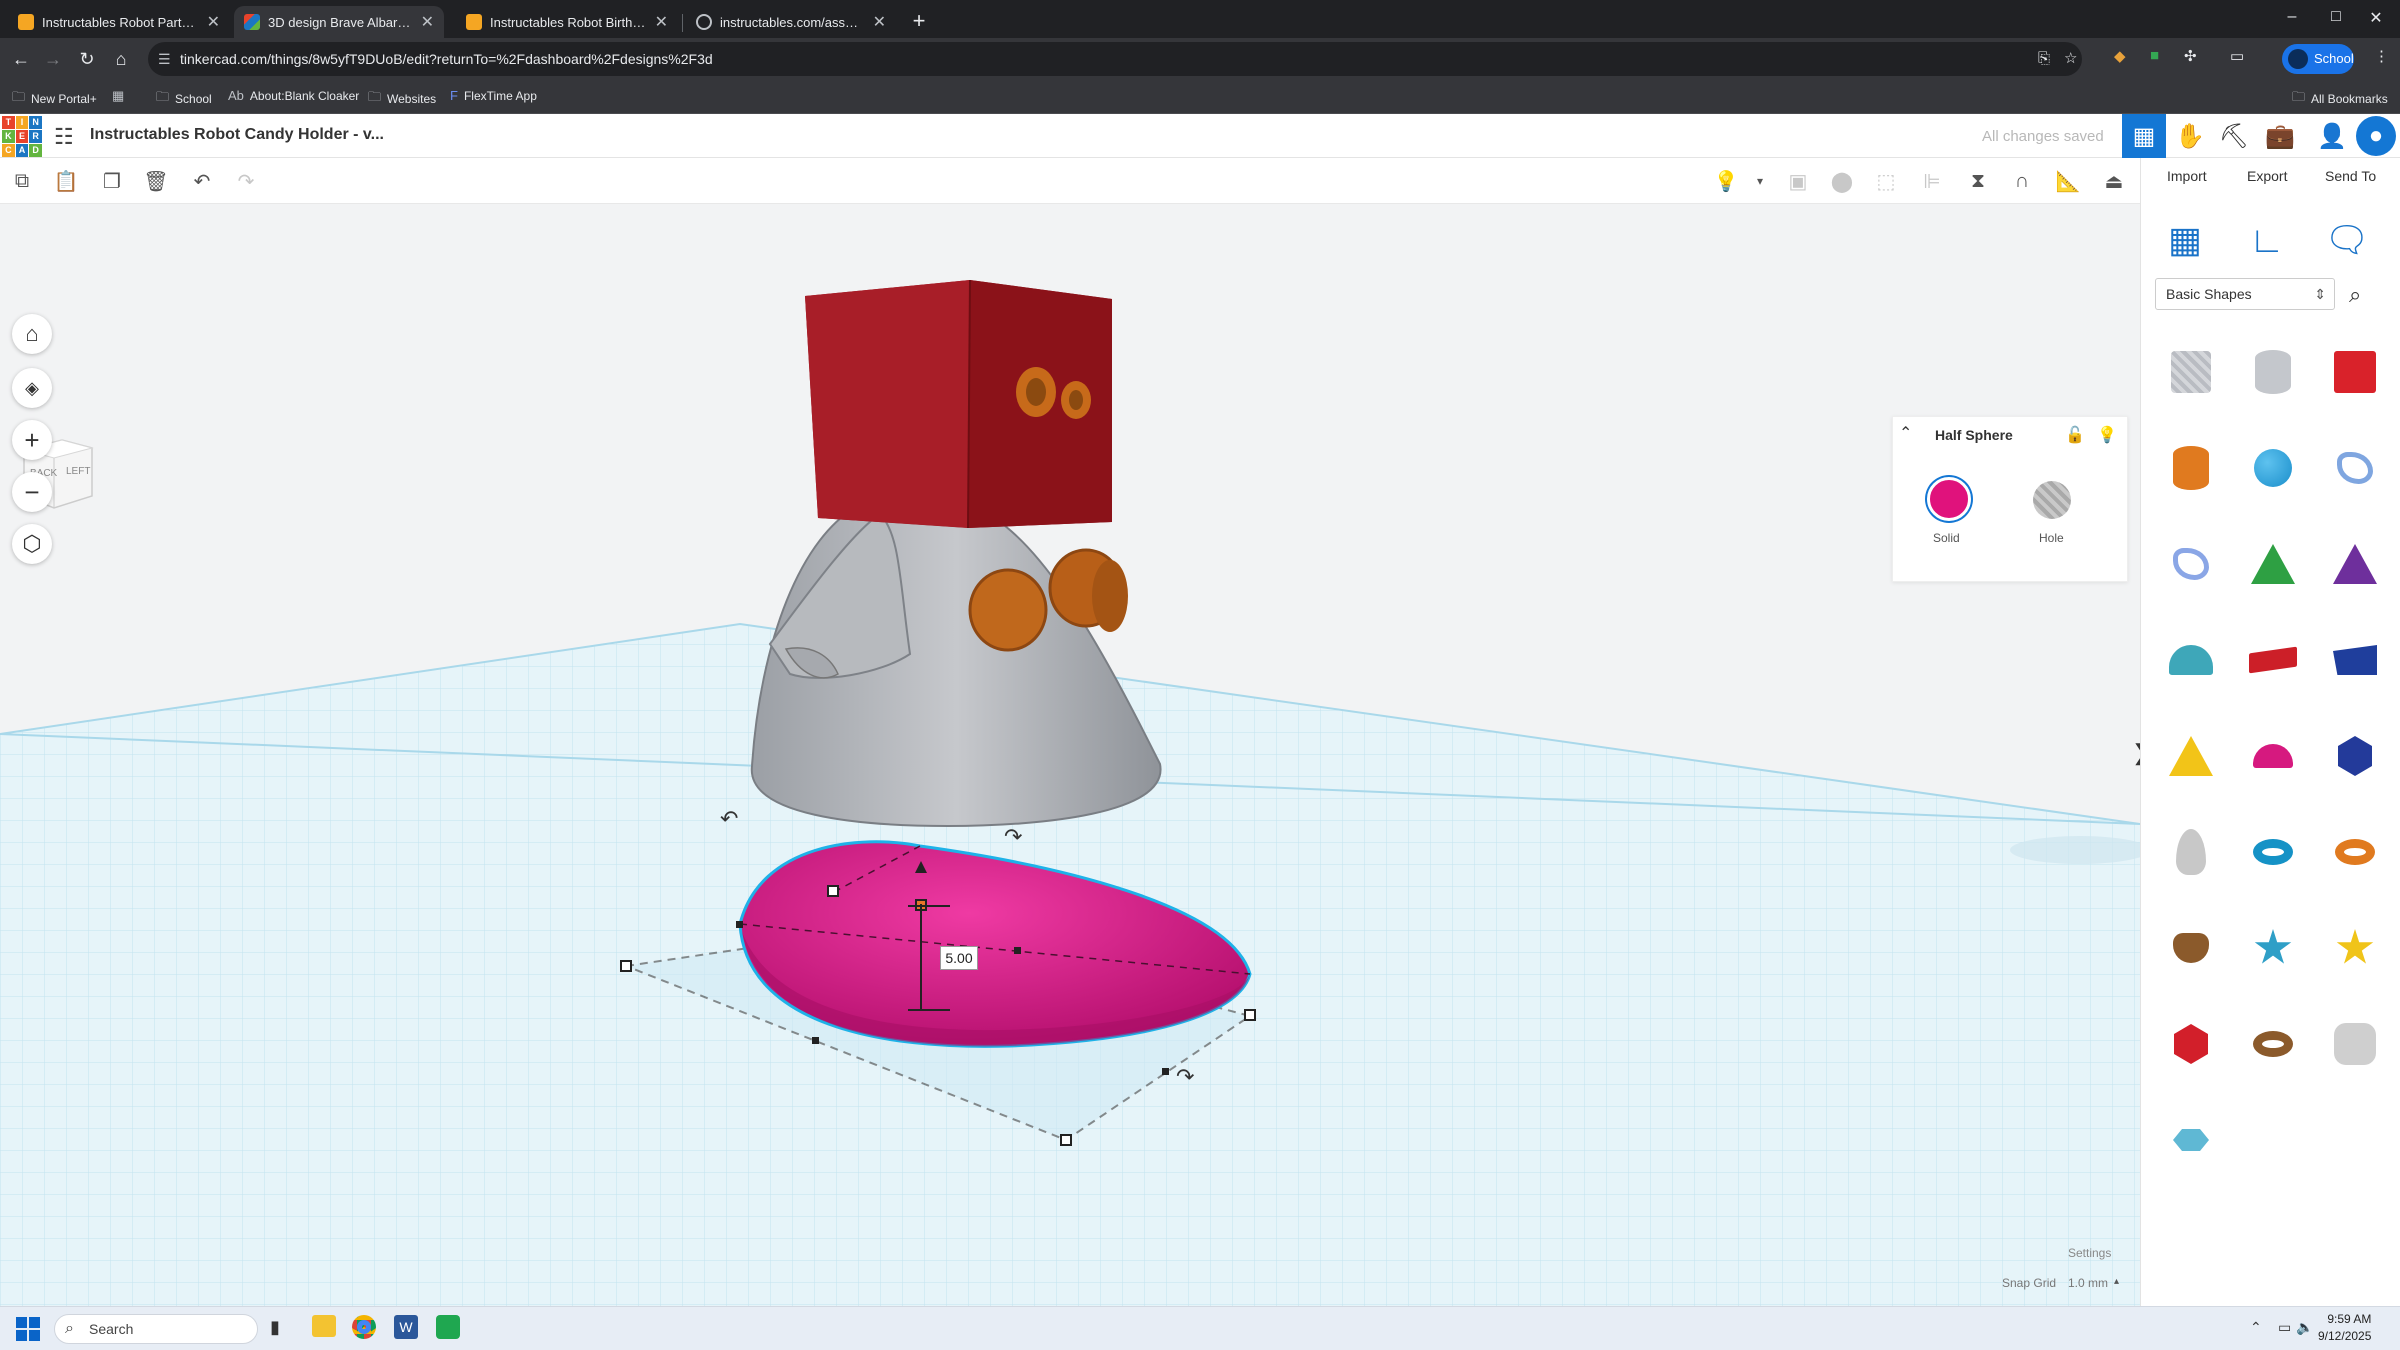 The image size is (2400, 1350). What do you see at coordinates (87, 59) in the screenshot?
I see `reload-icon: ↻` at bounding box center [87, 59].